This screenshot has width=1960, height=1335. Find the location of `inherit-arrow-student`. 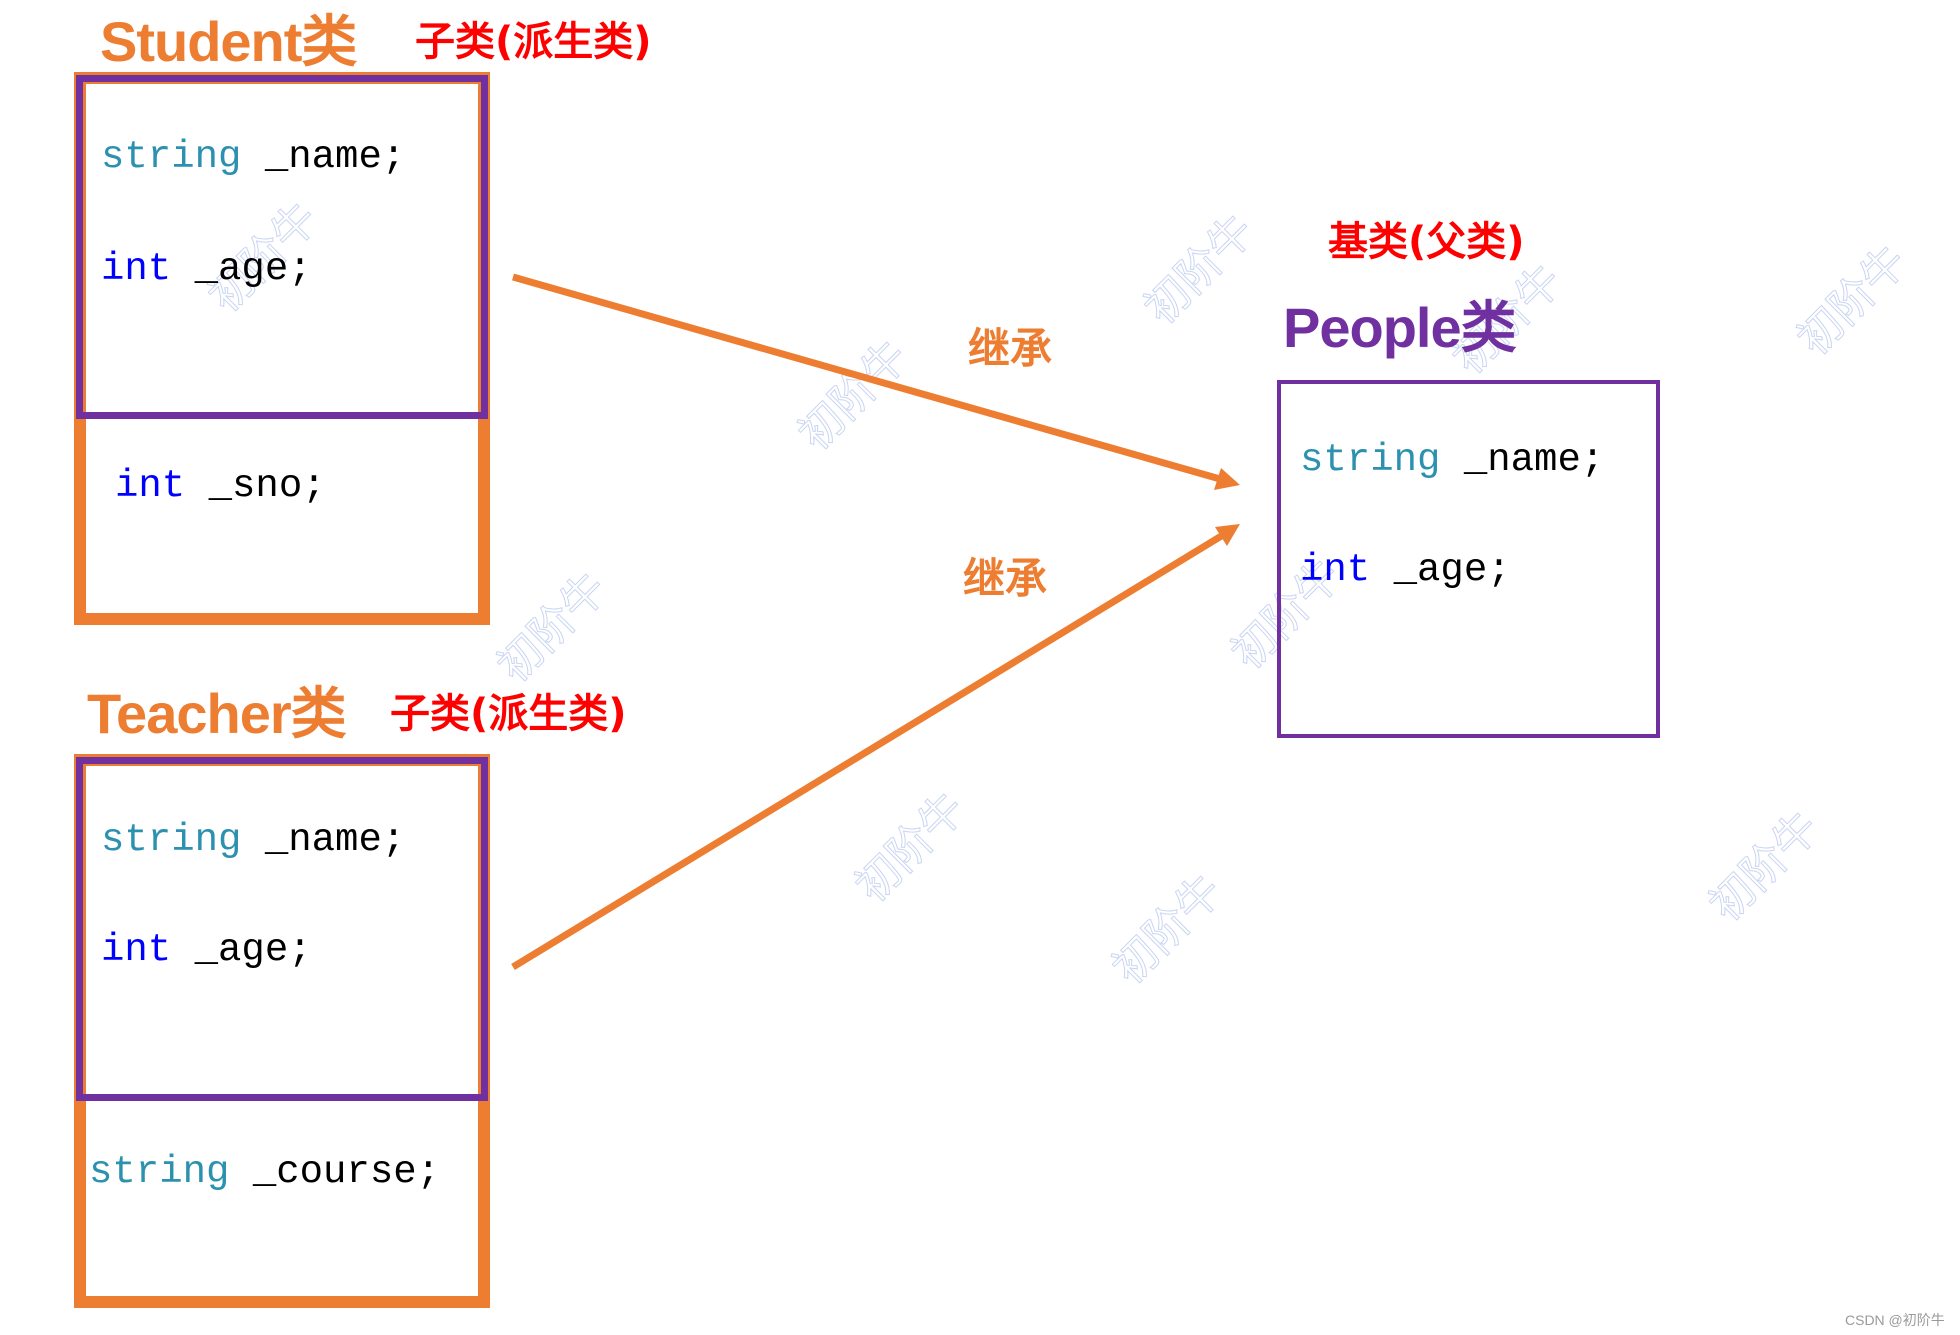

inherit-arrow-student is located at coordinates (876, 381).